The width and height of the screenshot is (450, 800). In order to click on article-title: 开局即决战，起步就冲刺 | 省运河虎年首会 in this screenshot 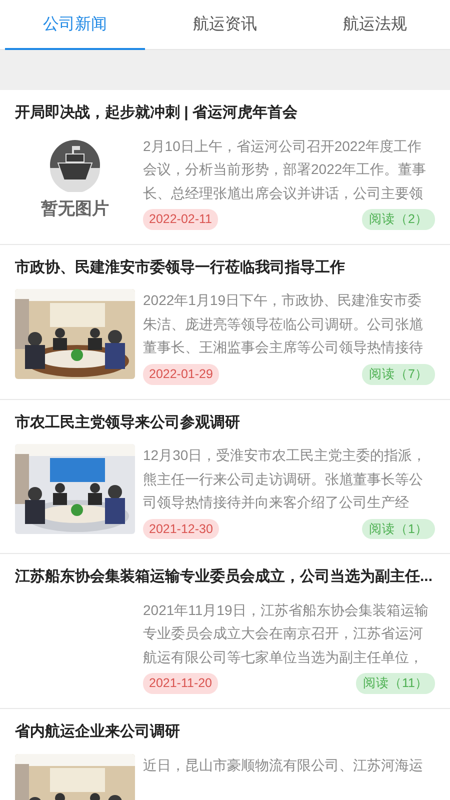, I will do `click(157, 113)`.